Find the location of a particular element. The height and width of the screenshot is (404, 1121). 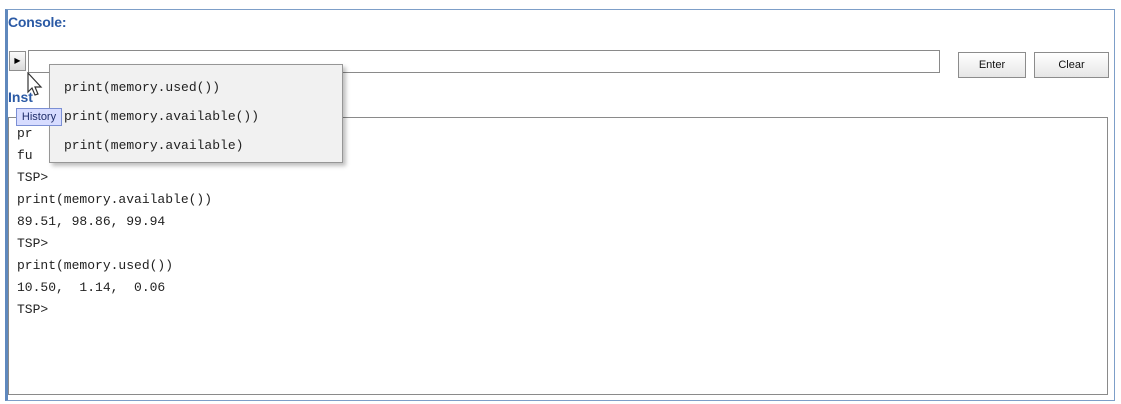

output-line: print(memory.used()) is located at coordinates (95, 265).